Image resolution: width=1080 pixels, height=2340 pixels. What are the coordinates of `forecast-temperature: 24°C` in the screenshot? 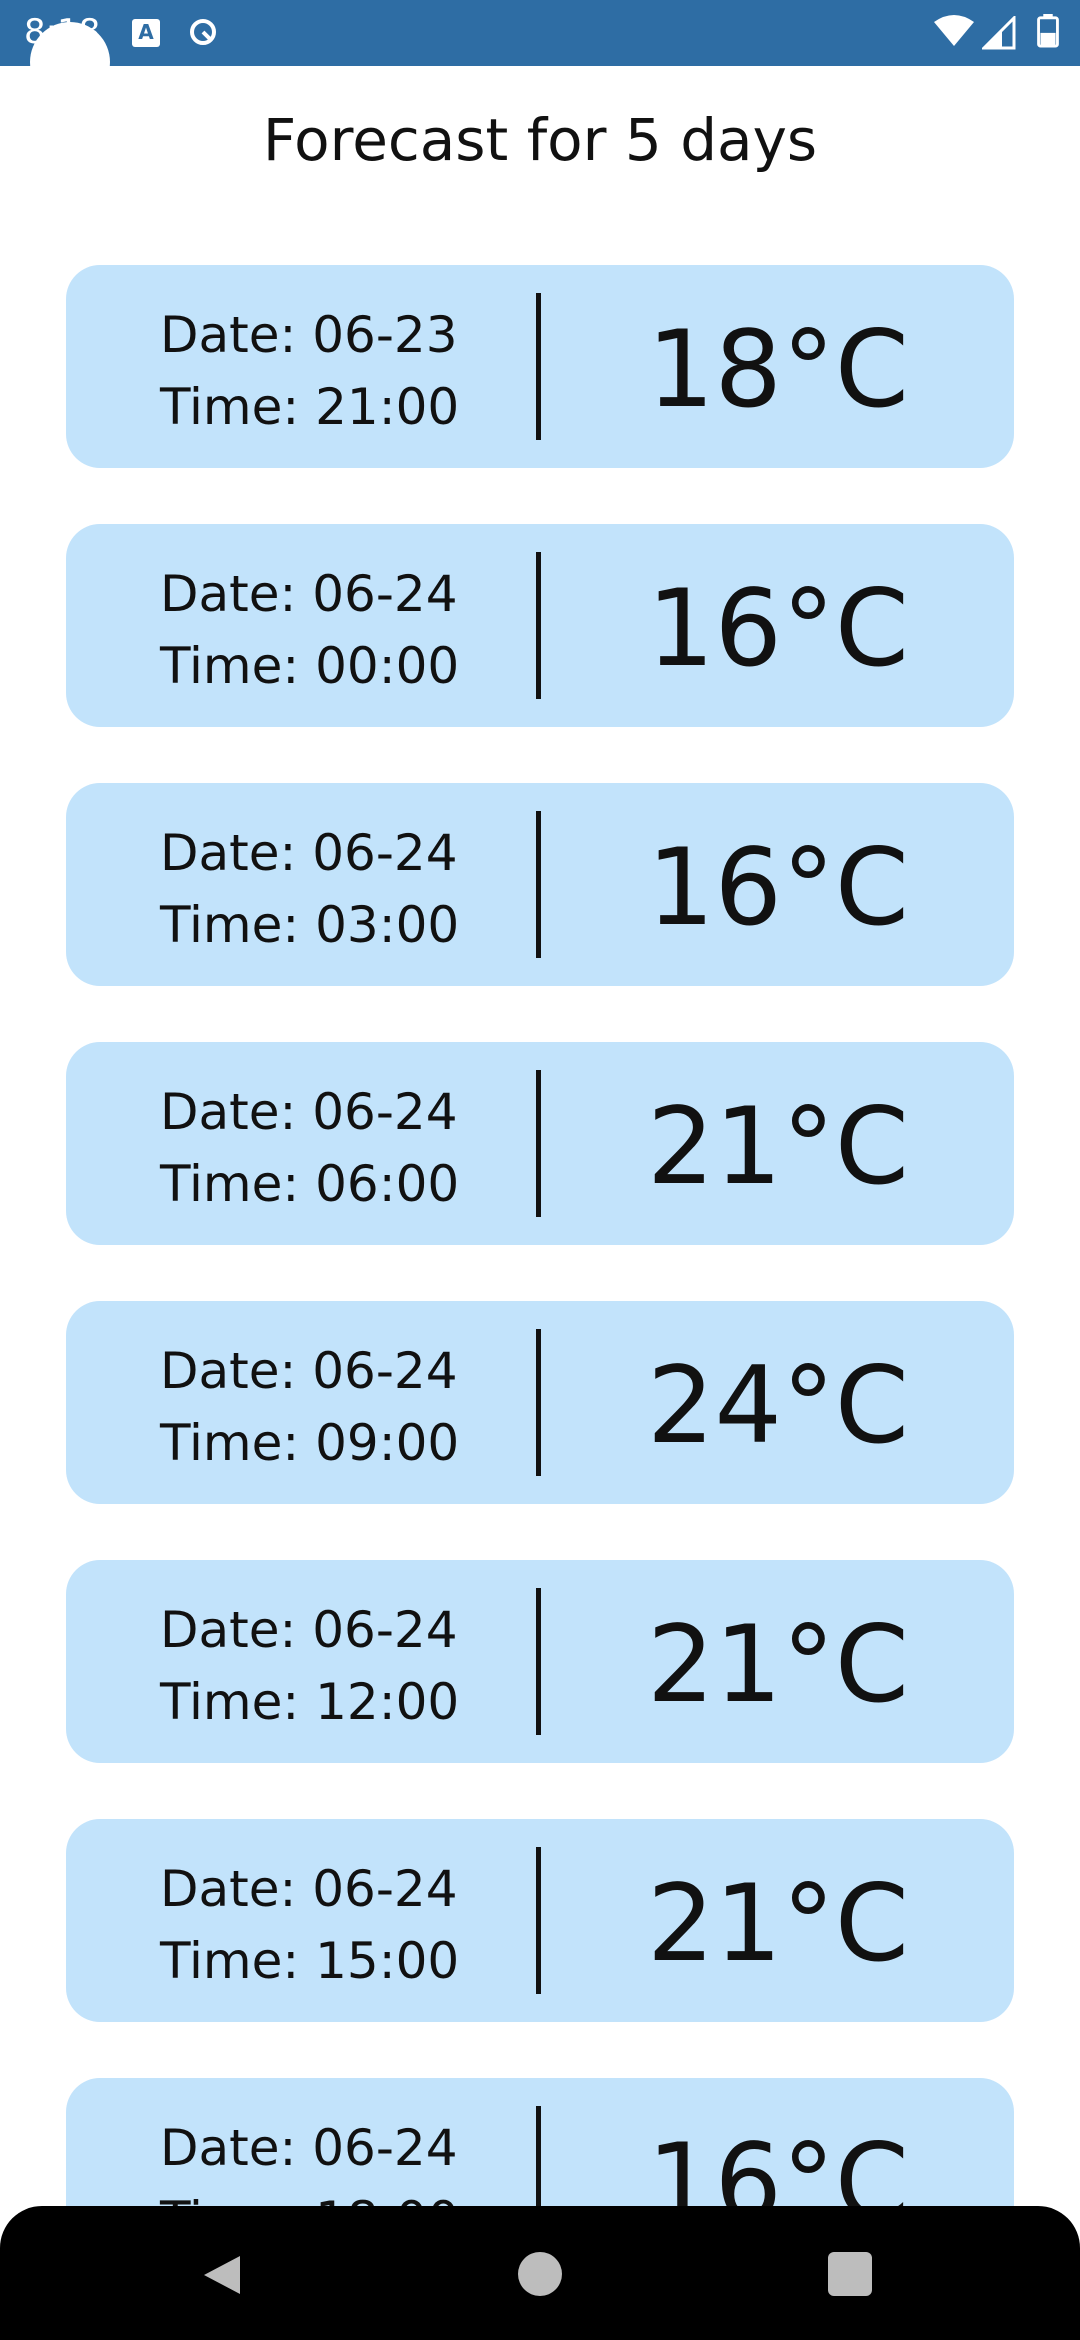 It's located at (778, 1405).